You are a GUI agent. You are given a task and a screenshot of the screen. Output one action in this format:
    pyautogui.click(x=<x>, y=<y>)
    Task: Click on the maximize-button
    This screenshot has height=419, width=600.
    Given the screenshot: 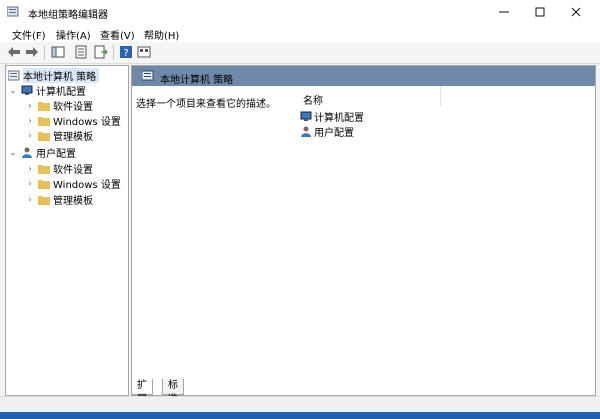 What is the action you would take?
    pyautogui.click(x=540, y=12)
    